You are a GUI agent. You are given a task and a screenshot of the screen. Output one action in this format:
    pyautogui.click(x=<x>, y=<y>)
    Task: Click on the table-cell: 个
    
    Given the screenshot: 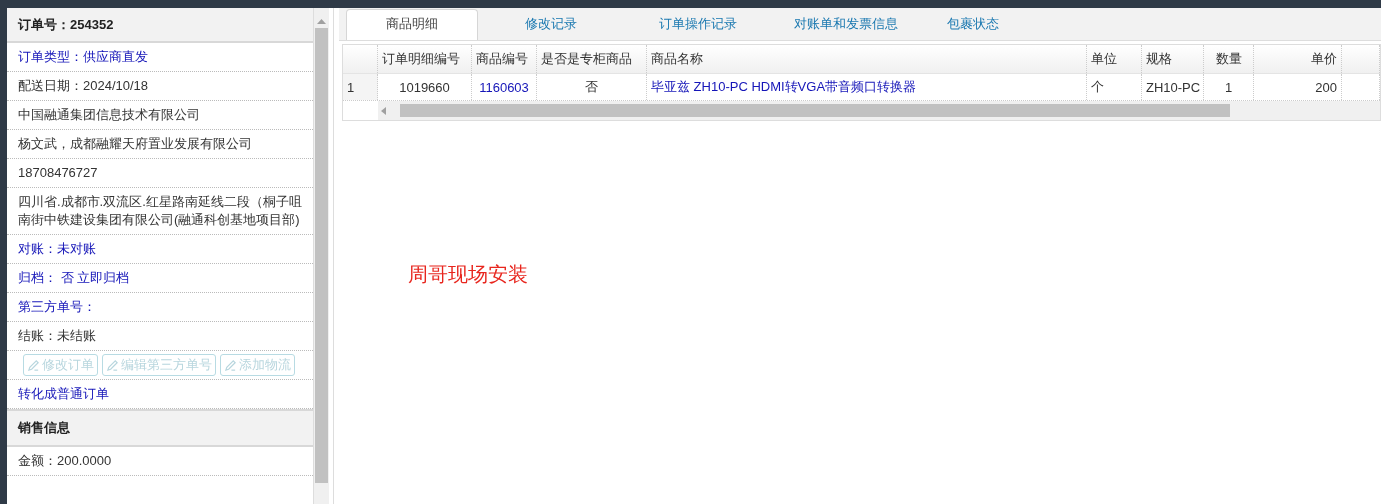 What is the action you would take?
    pyautogui.click(x=1114, y=87)
    